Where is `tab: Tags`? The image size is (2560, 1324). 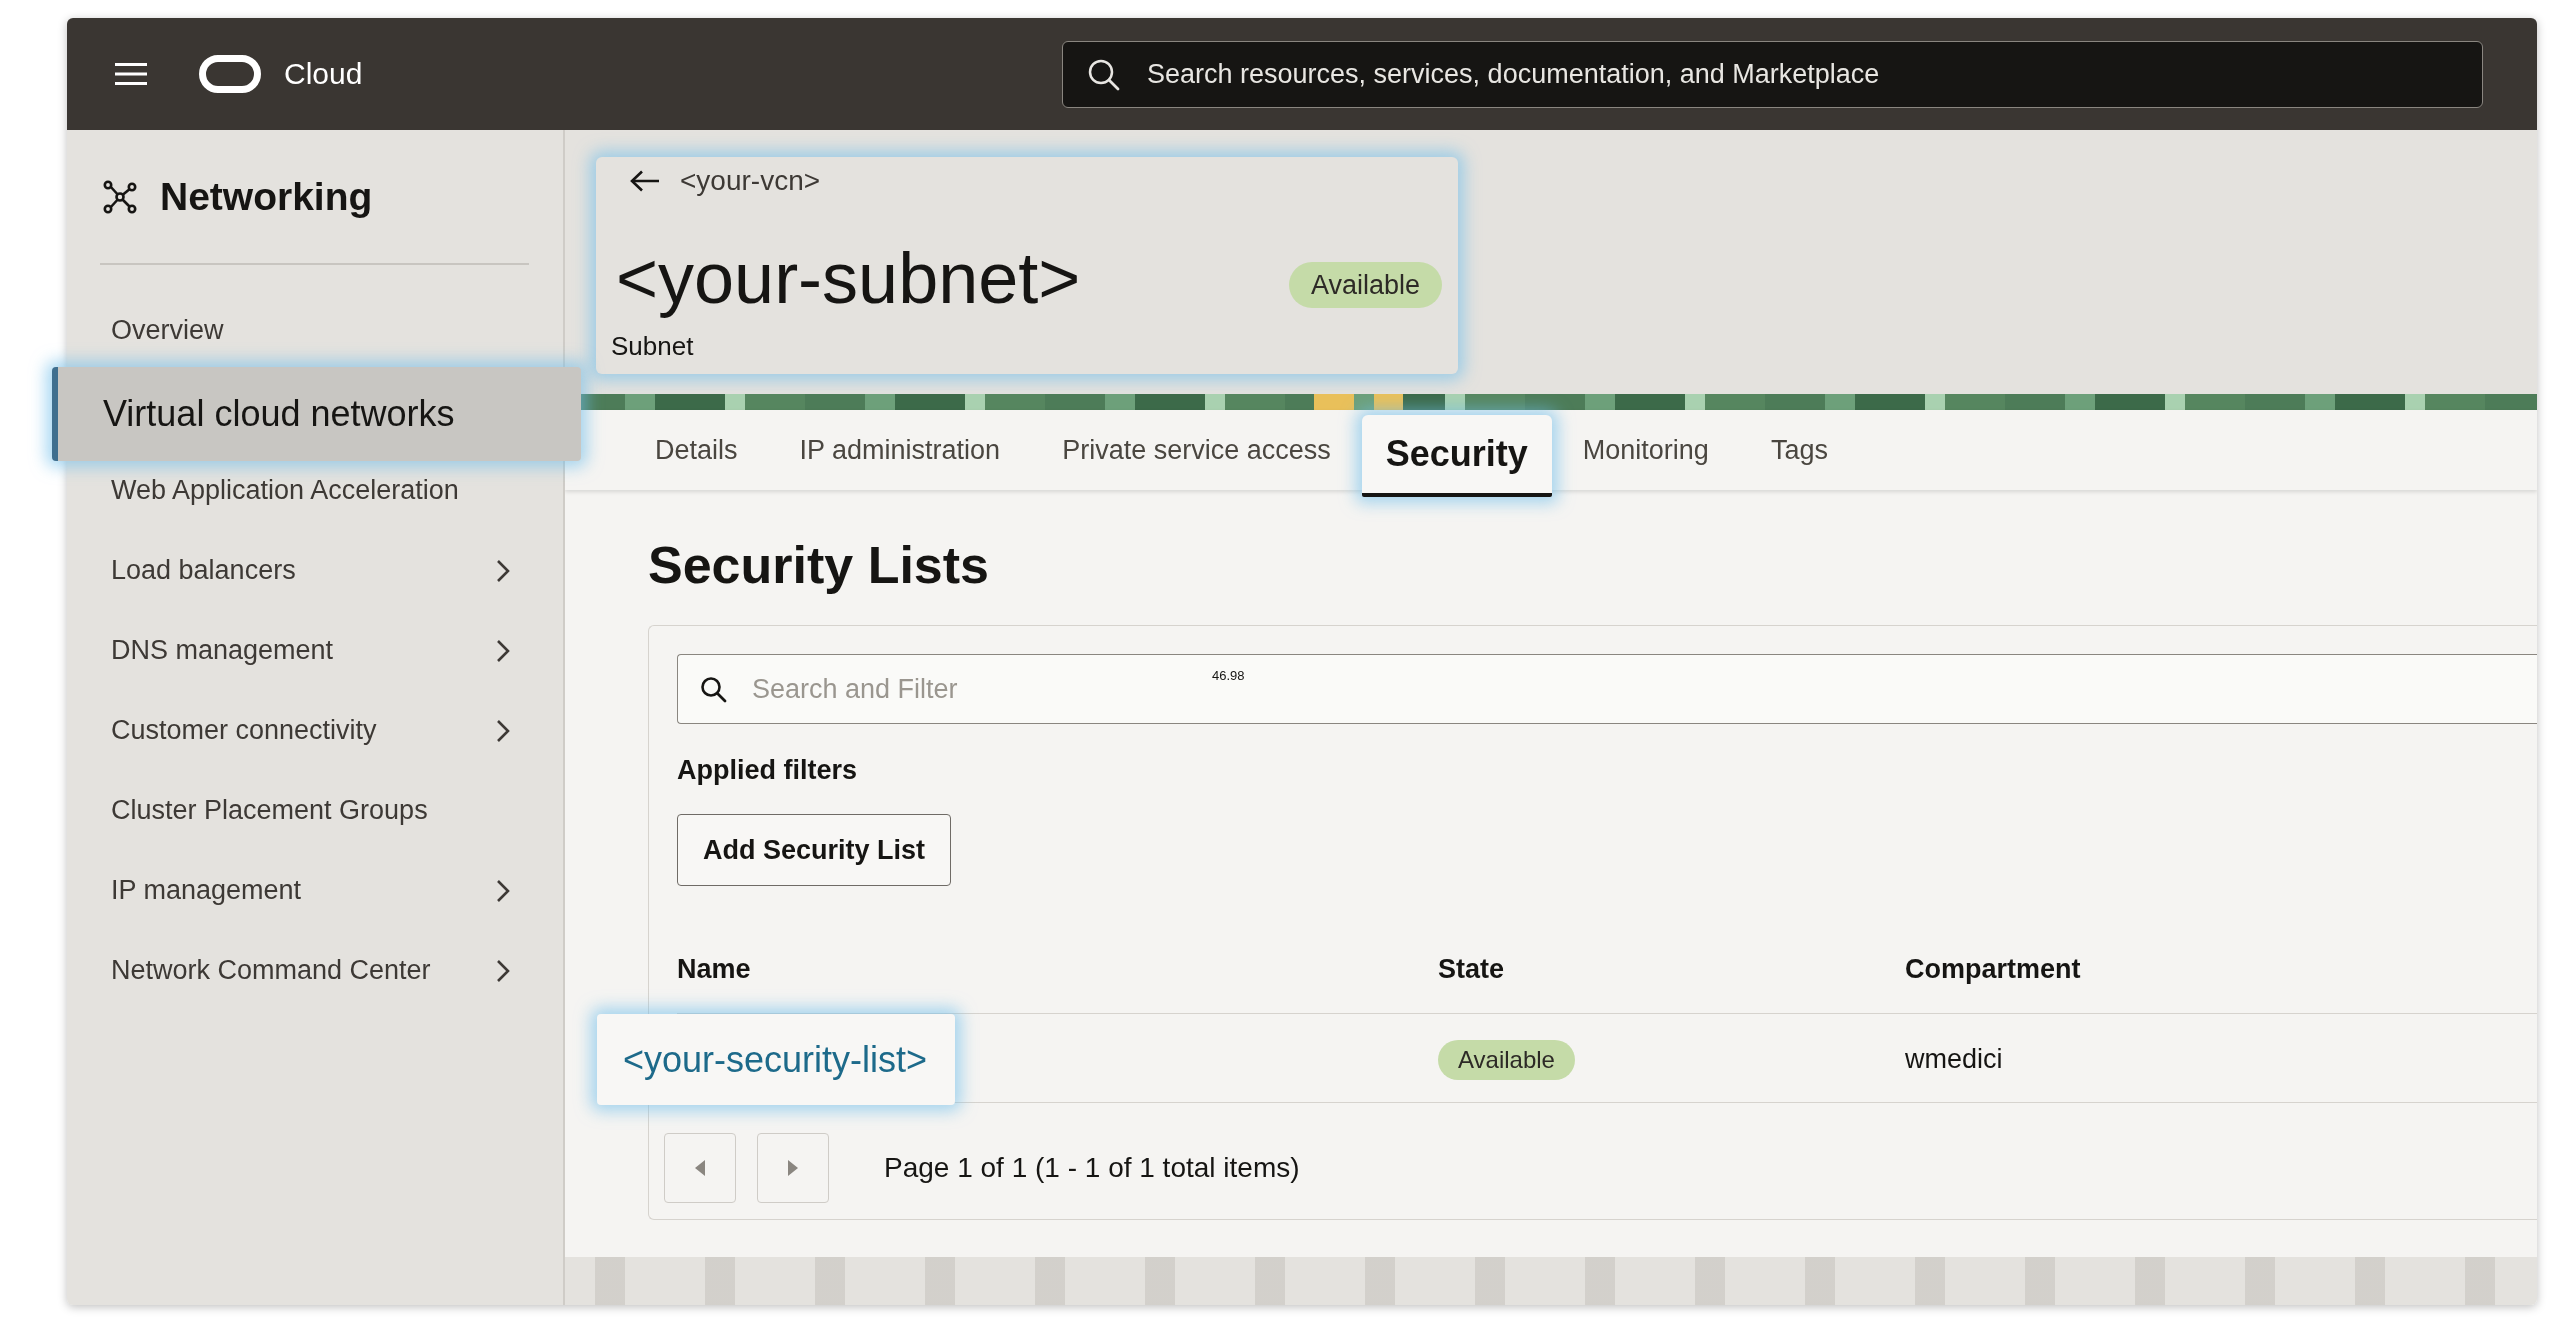 tab: Tags is located at coordinates (1799, 450).